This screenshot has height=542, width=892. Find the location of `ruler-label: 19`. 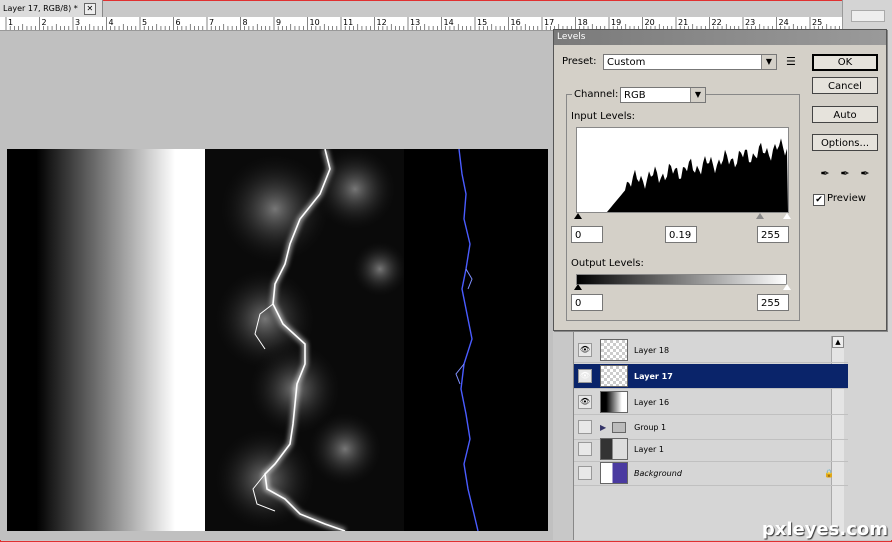

ruler-label: 19 is located at coordinates (616, 22).